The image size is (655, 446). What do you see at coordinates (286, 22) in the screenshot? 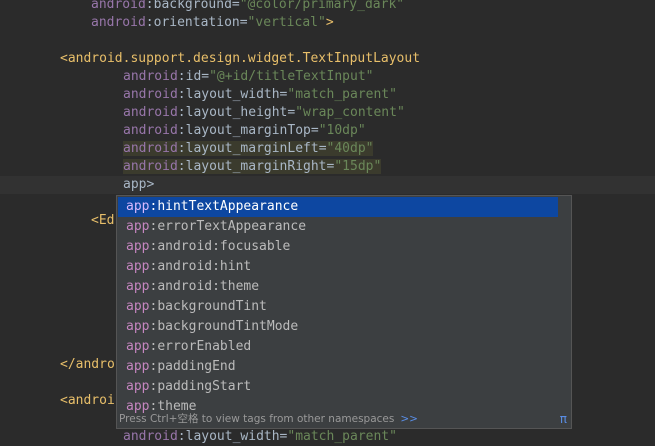
I see `attr-value: "vertical"` at bounding box center [286, 22].